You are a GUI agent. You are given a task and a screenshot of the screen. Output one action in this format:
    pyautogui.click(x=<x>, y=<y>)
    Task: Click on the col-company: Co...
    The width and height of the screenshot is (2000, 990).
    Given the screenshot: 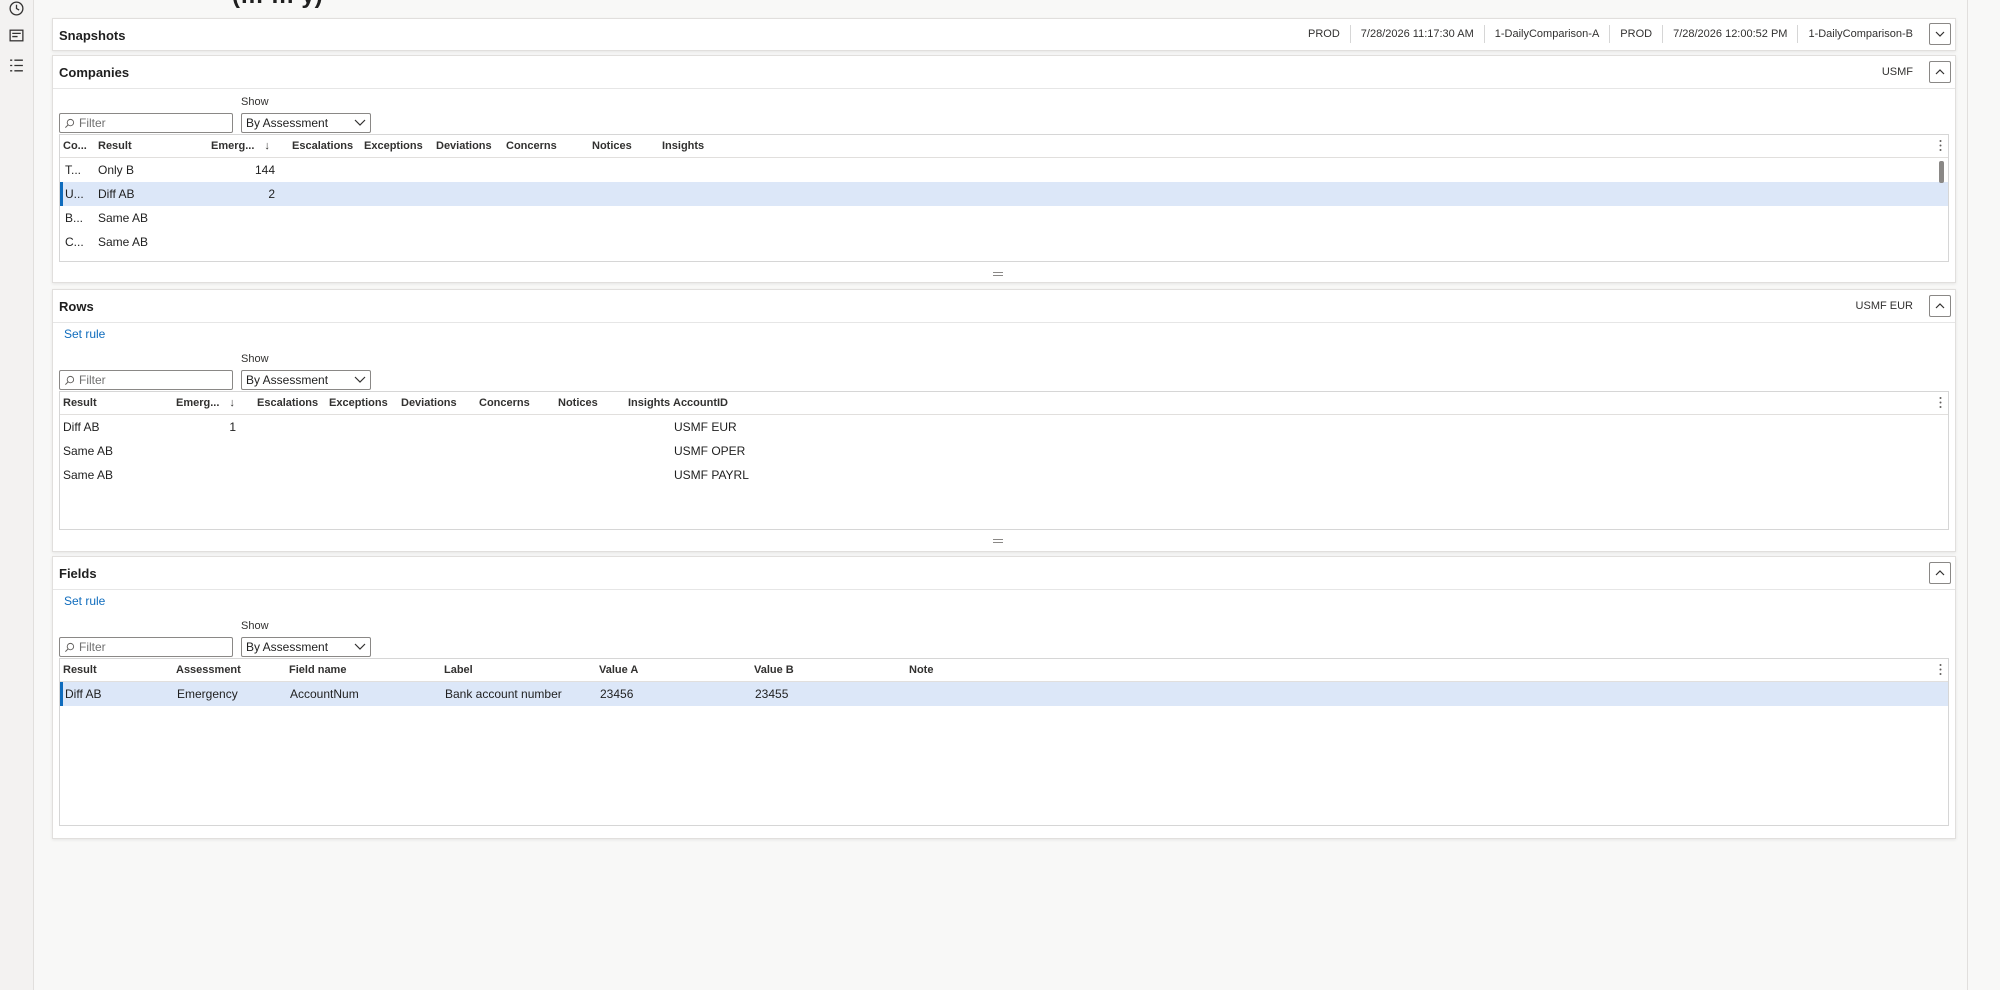 What is the action you would take?
    pyautogui.click(x=75, y=146)
    